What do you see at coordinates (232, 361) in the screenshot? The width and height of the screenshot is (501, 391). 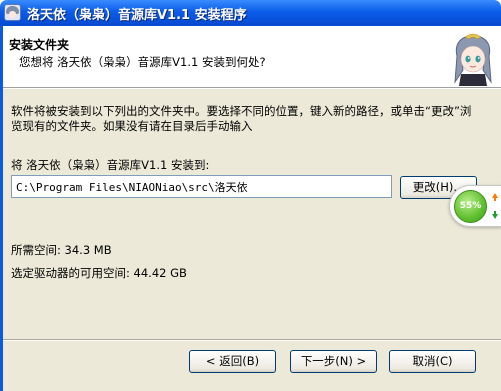 I see `back-button: < 返回(B)` at bounding box center [232, 361].